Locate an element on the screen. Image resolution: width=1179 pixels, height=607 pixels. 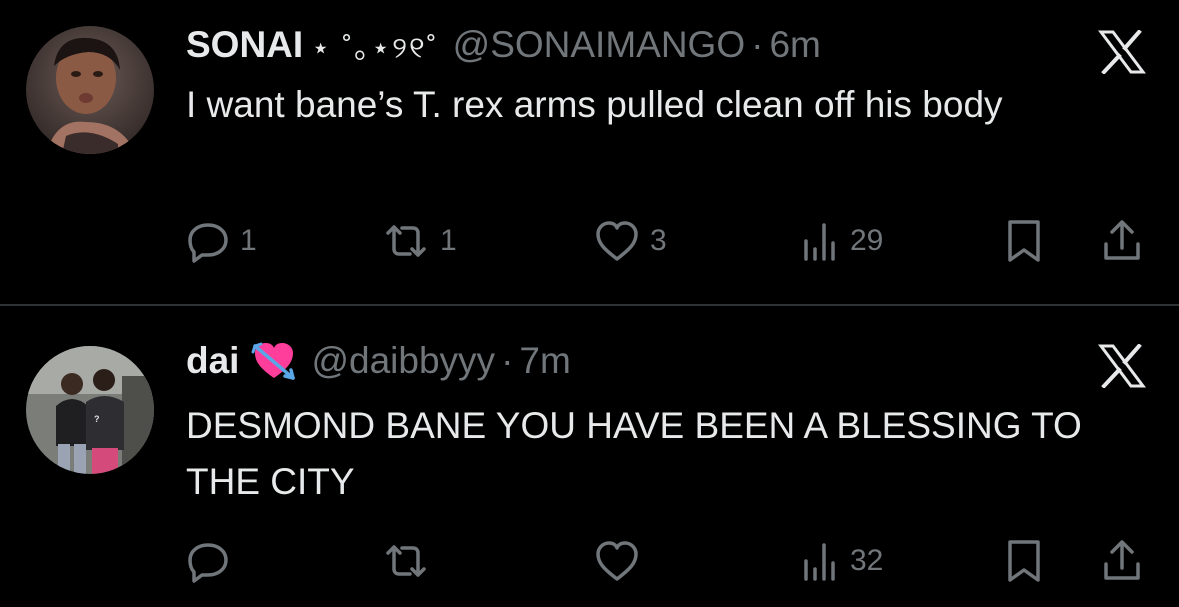
display-name: SONAI is located at coordinates (244, 45).